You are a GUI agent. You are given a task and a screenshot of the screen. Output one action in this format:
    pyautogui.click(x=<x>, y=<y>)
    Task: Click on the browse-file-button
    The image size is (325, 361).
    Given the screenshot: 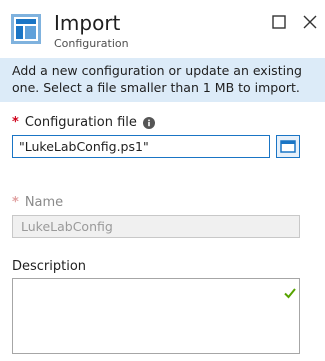 What is the action you would take?
    pyautogui.click(x=288, y=146)
    